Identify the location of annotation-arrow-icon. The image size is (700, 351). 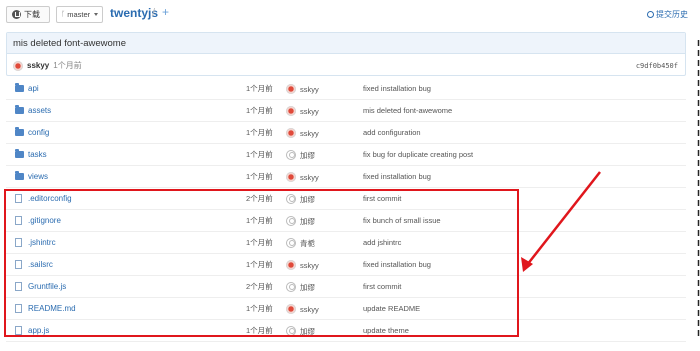
(561, 221).